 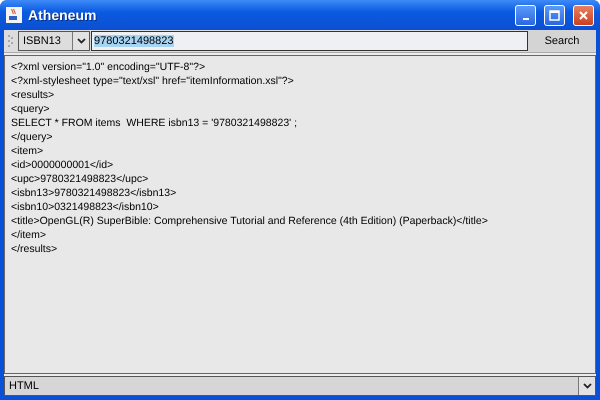 What do you see at coordinates (300, 386) in the screenshot?
I see `format-dropdown: HTML` at bounding box center [300, 386].